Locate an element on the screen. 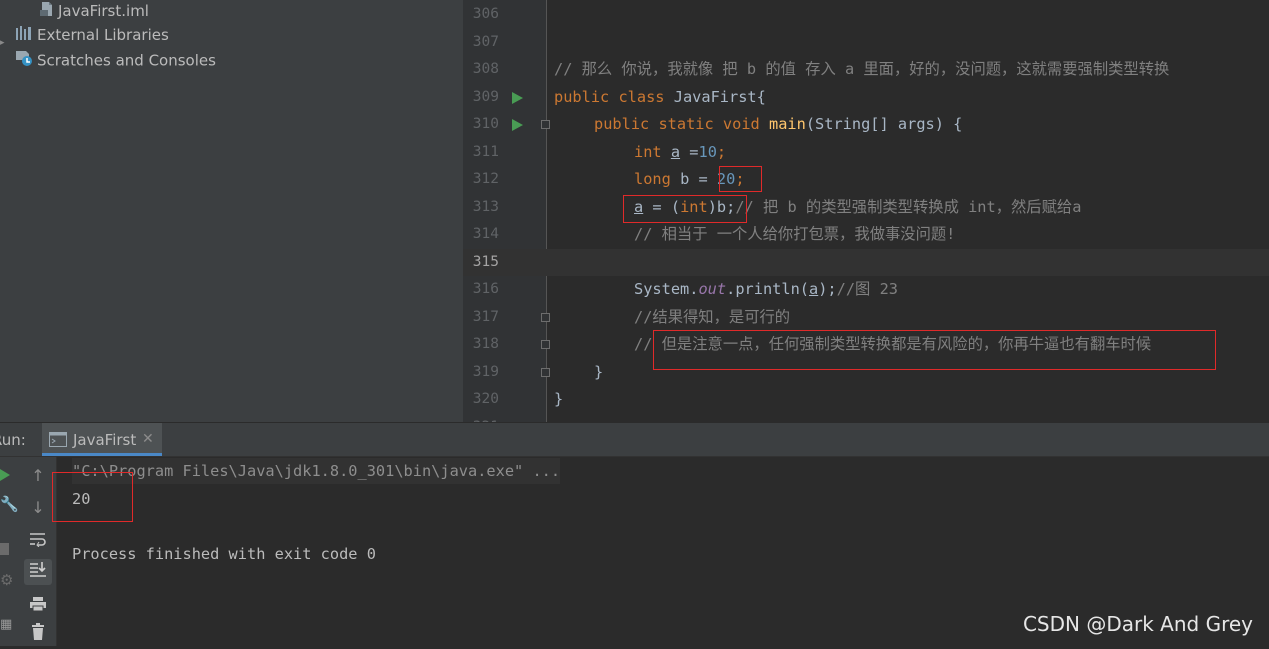 This screenshot has height=649, width=1269. console-tab-icon is located at coordinates (58, 441).